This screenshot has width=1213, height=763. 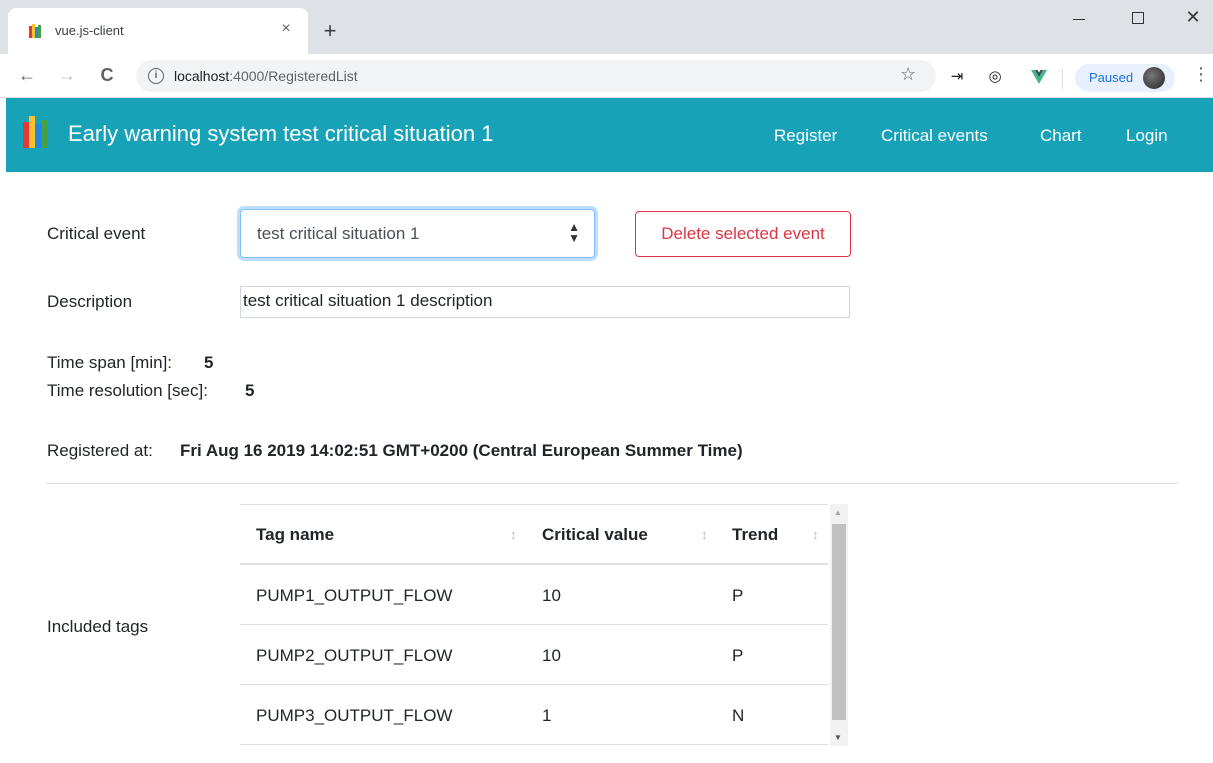 I want to click on column-header-trend: Trend ↕, so click(x=772, y=534).